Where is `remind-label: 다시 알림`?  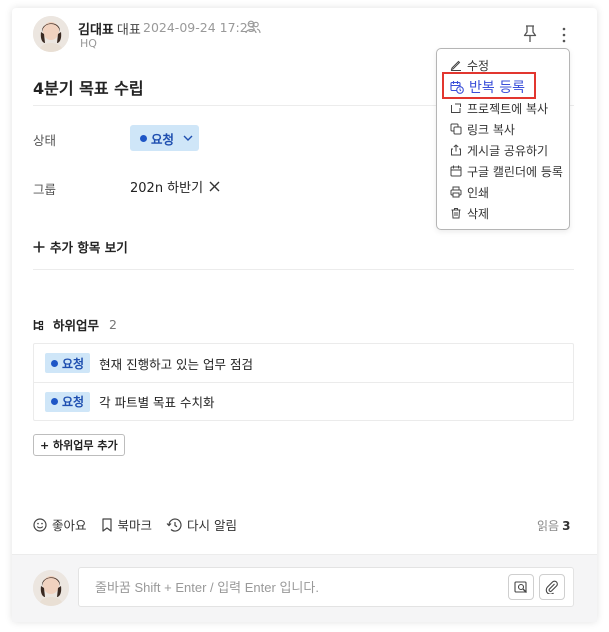
remind-label: 다시 알림 is located at coordinates (212, 525).